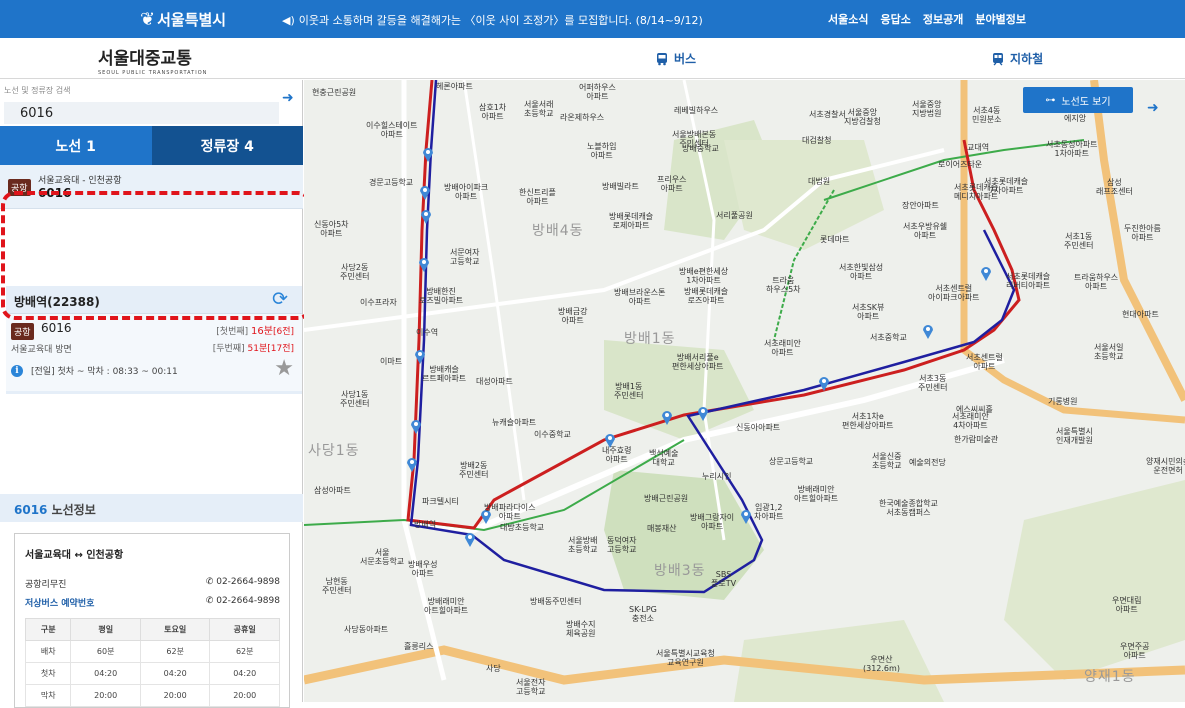 The image size is (1185, 708). Describe the element at coordinates (998, 58) in the screenshot. I see `subway-icon` at that location.